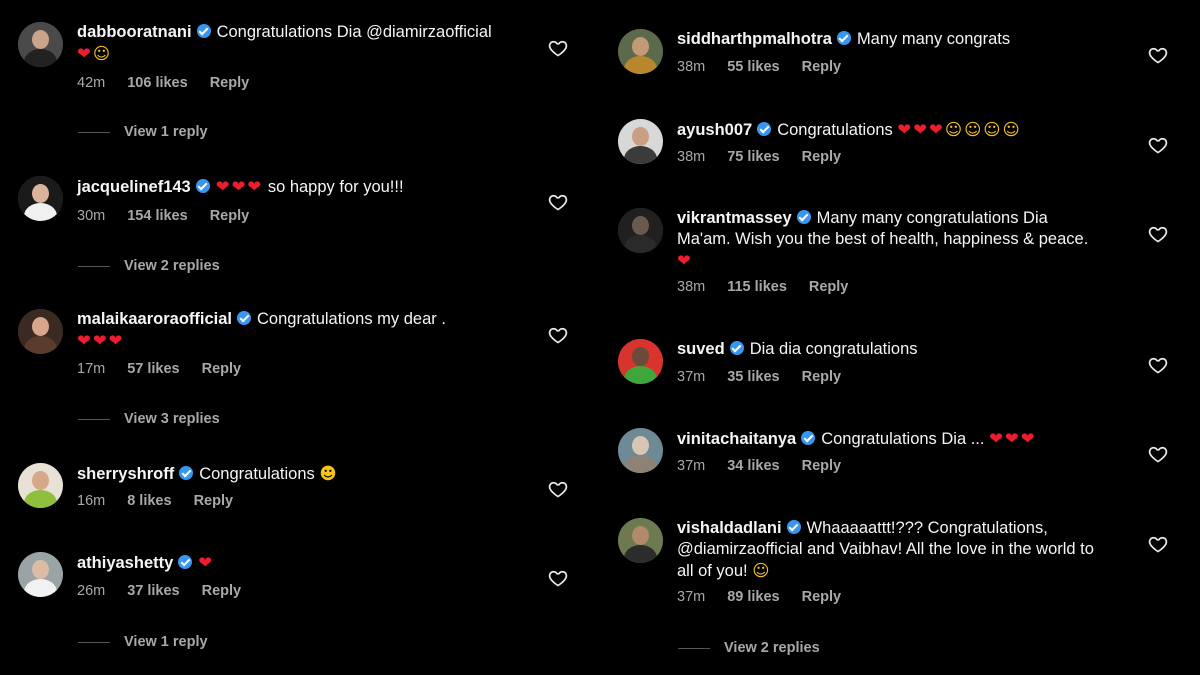 Image resolution: width=1200 pixels, height=675 pixels. I want to click on likes-count: 115 likes, so click(757, 287).